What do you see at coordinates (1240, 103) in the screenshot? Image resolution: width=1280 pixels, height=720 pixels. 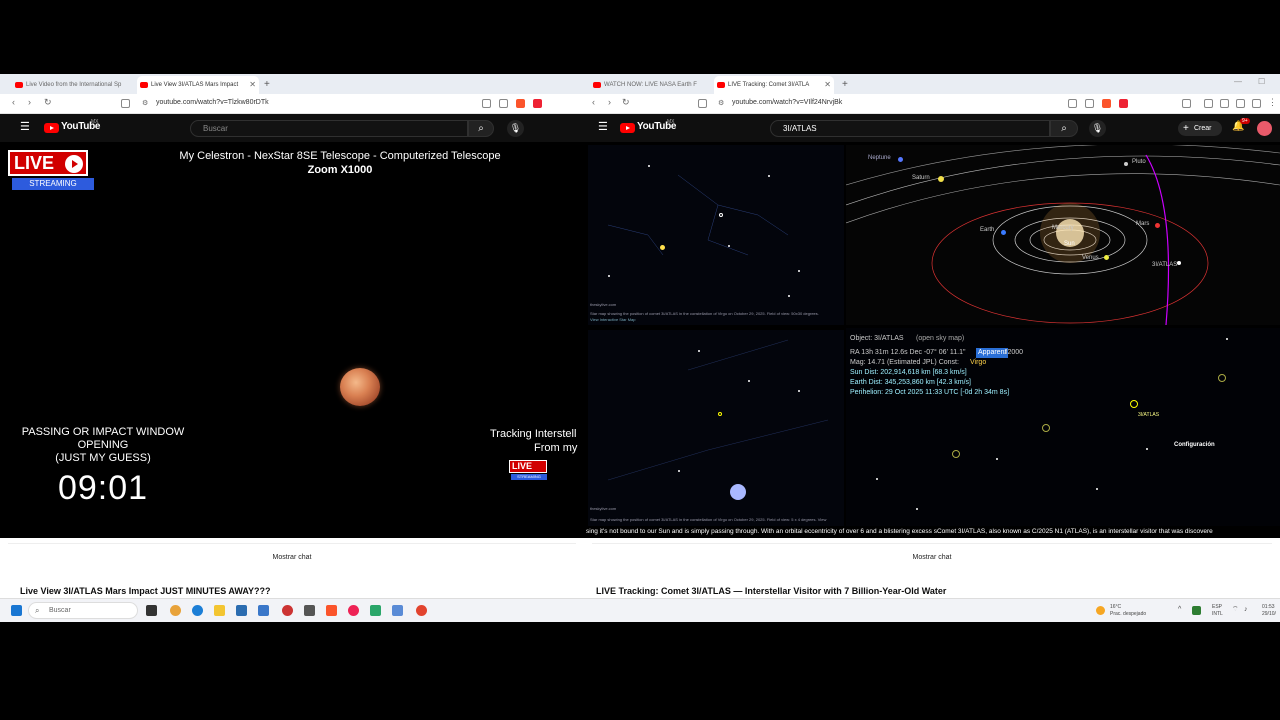 I see `downloads-icon` at bounding box center [1240, 103].